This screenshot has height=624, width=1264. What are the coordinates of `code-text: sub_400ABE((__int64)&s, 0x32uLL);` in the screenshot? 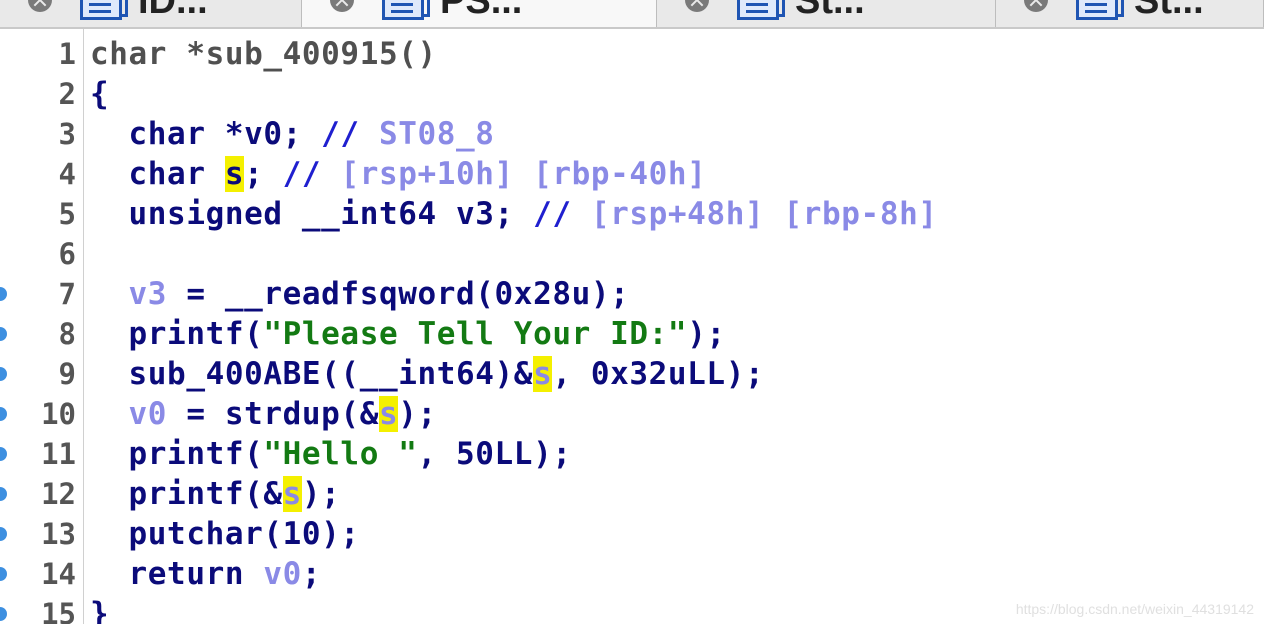 It's located at (427, 374).